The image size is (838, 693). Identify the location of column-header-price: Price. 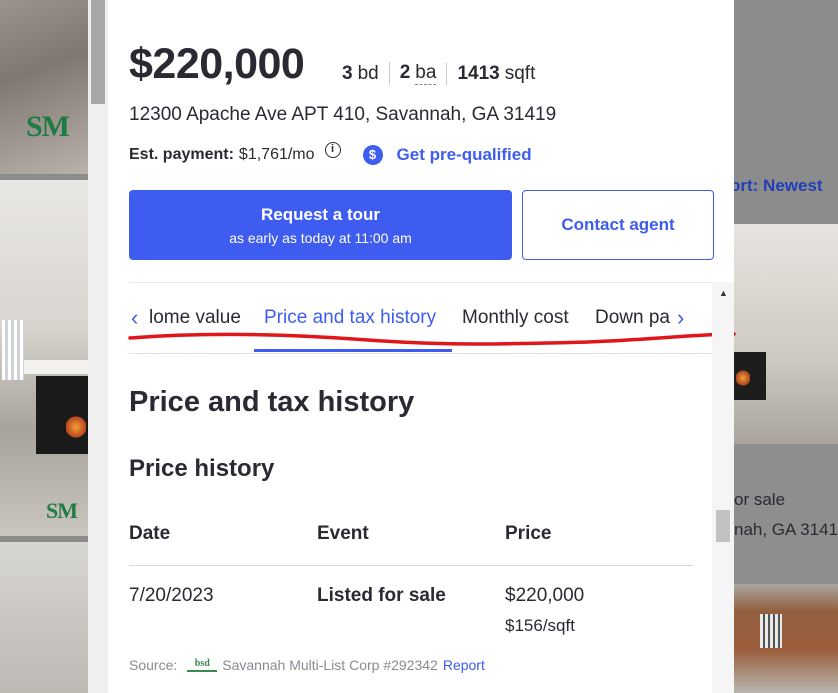
(528, 533).